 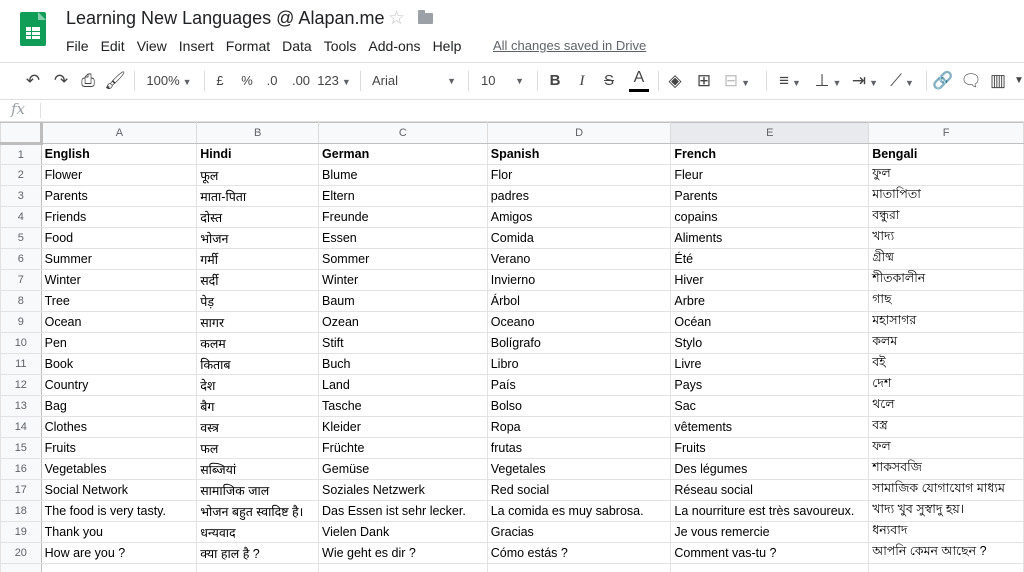 What do you see at coordinates (258, 406) in the screenshot?
I see `cell: बैग` at bounding box center [258, 406].